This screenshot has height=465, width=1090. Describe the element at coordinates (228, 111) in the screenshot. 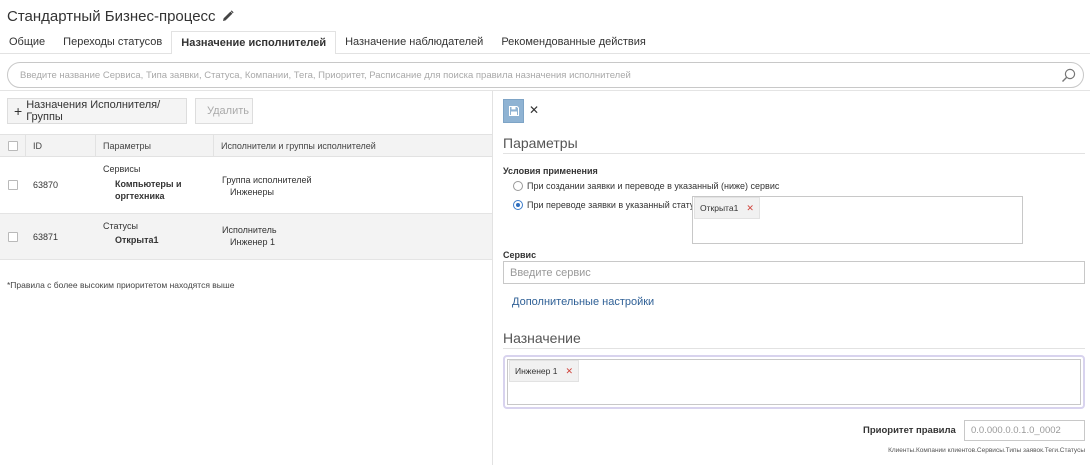

I see `delete-label: Удалить` at that location.